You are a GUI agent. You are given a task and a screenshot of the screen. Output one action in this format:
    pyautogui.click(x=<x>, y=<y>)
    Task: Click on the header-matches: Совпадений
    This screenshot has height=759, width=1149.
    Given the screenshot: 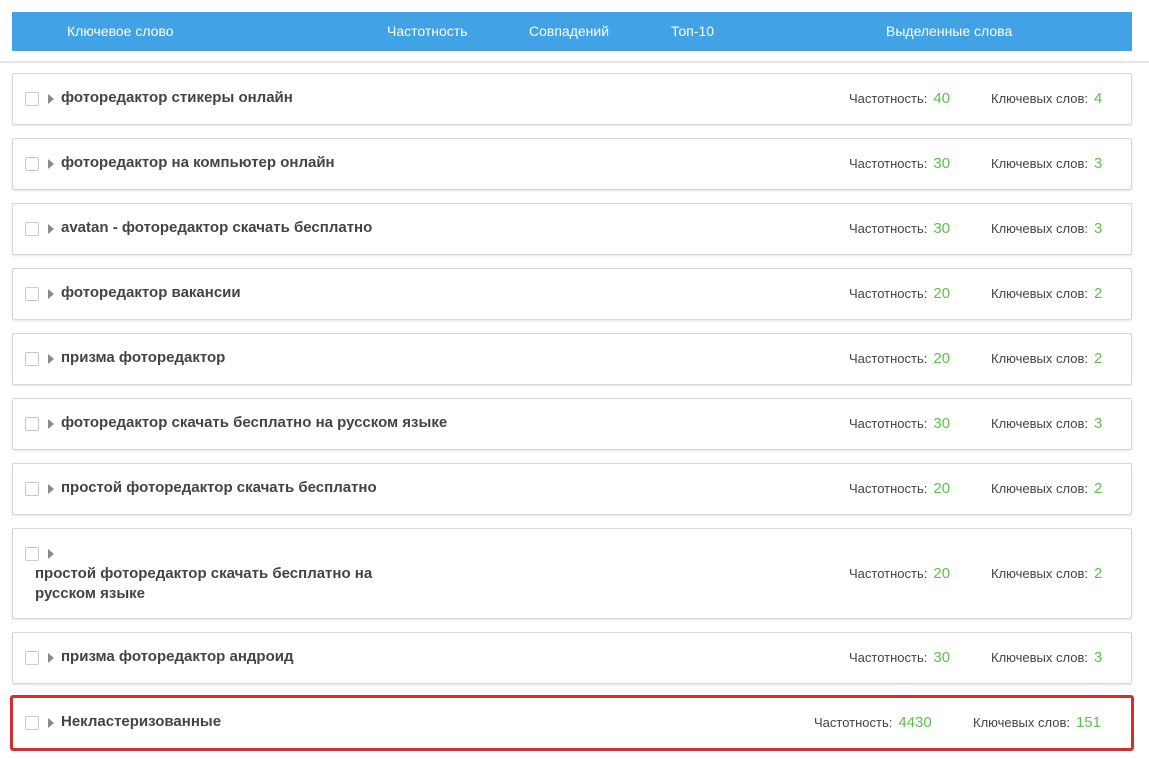 What is the action you would take?
    pyautogui.click(x=569, y=31)
    